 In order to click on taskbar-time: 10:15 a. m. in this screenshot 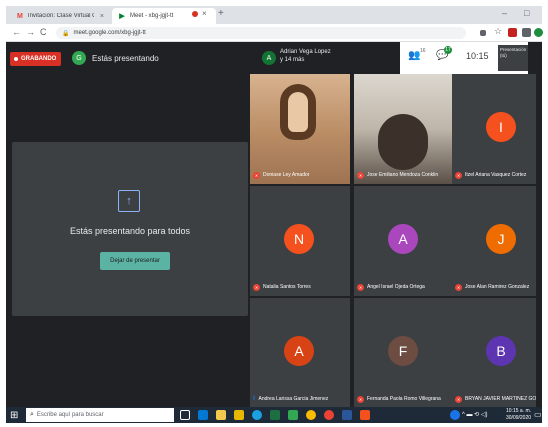, I will do `click(519, 411)`.